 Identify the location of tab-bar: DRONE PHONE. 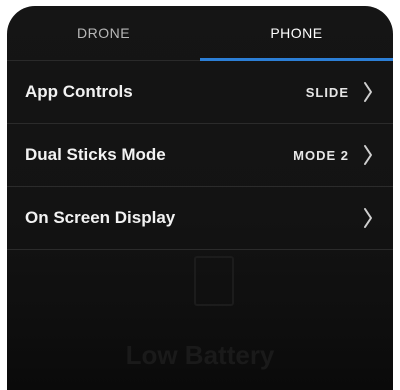
(200, 33).